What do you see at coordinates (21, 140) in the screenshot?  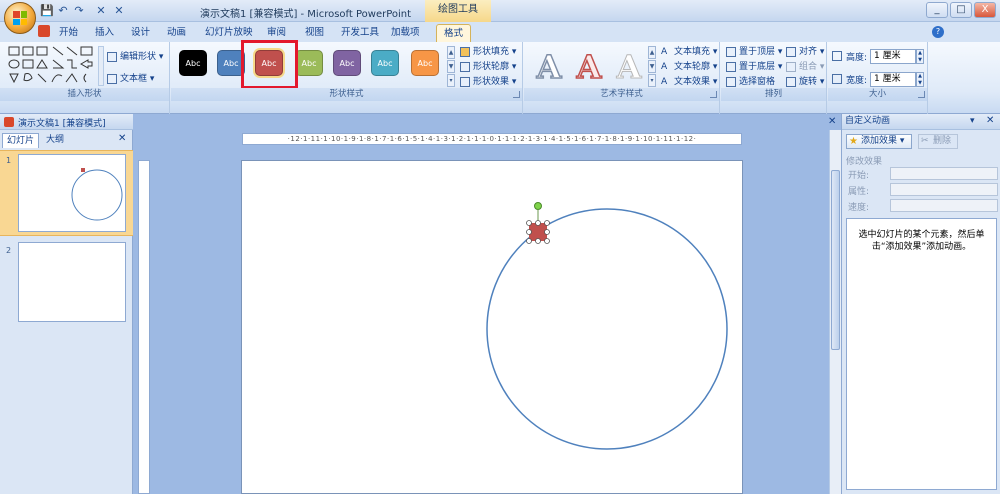 I see `tab-slides: 幻灯片` at bounding box center [21, 140].